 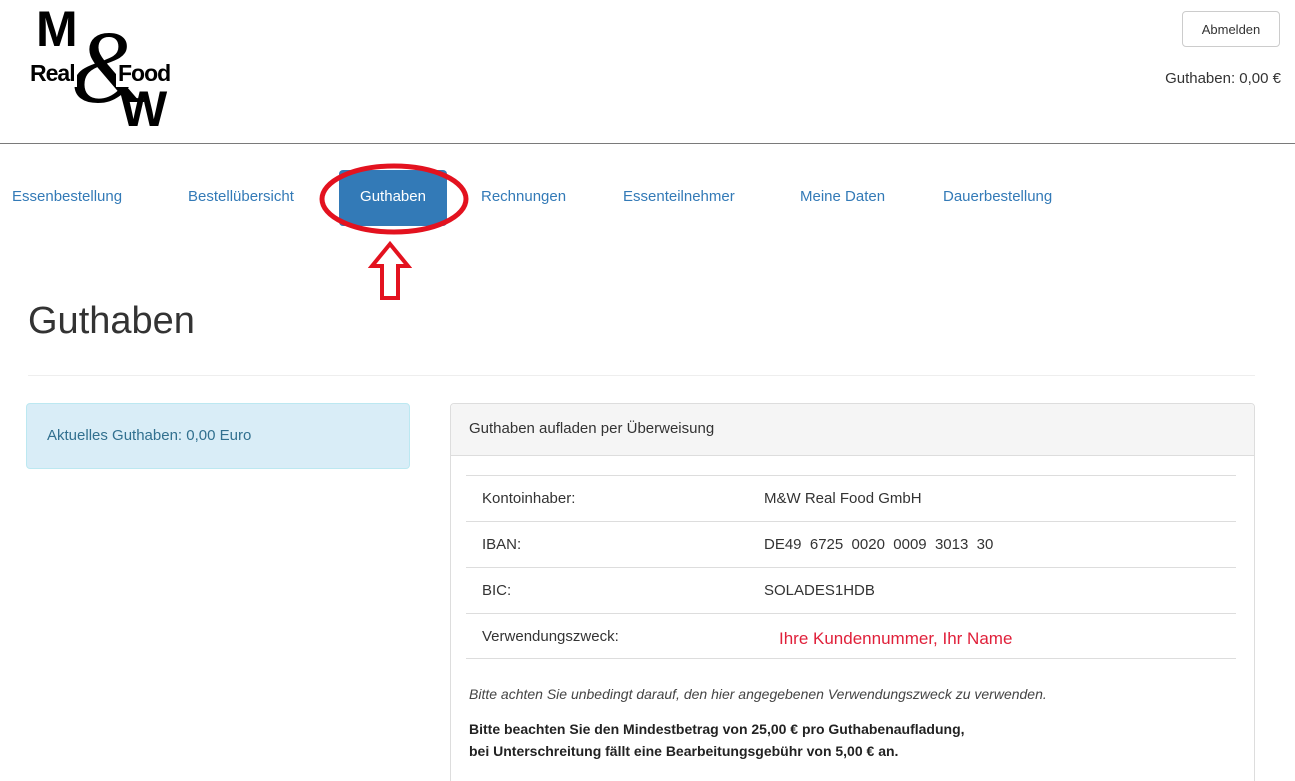 I want to click on panel-heading: Guthaben aufladen per Überweisung, so click(x=852, y=430).